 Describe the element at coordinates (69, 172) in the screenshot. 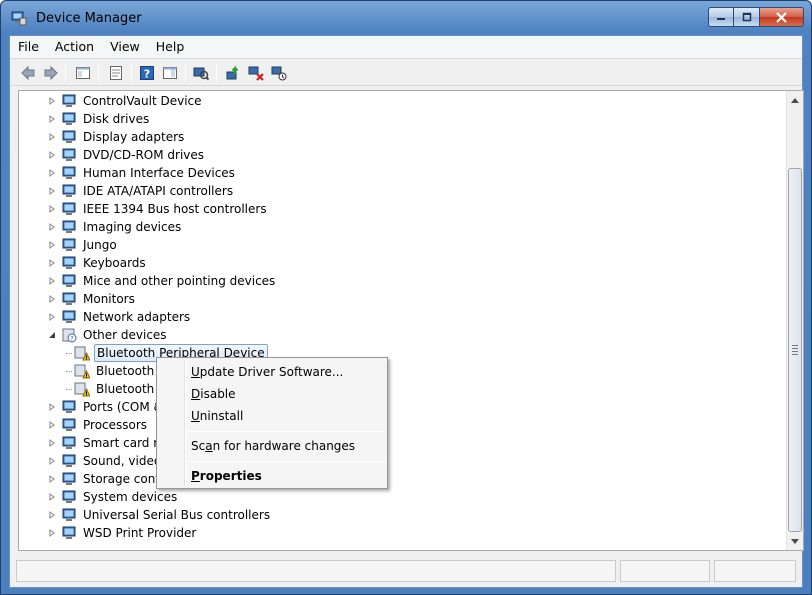

I see `hid-icon` at that location.